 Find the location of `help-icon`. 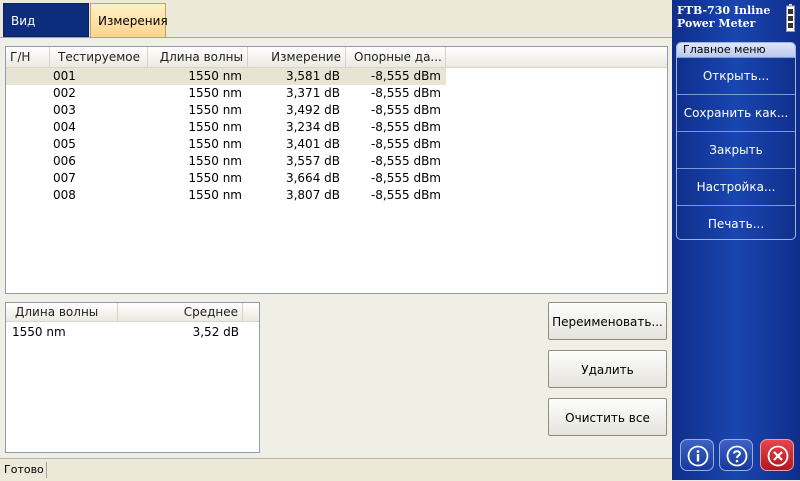

help-icon is located at coordinates (737, 456).